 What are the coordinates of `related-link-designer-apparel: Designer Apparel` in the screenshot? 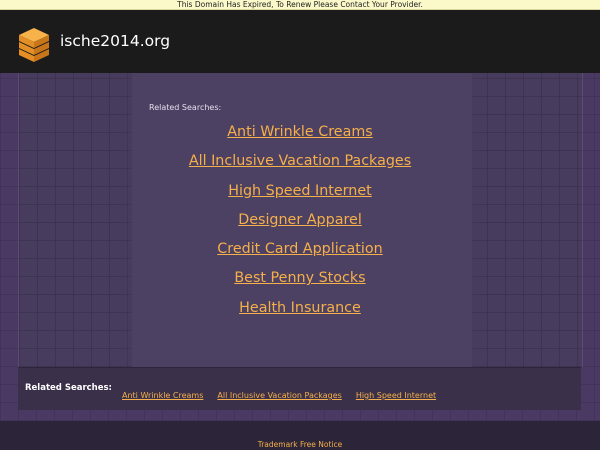 It's located at (300, 220).